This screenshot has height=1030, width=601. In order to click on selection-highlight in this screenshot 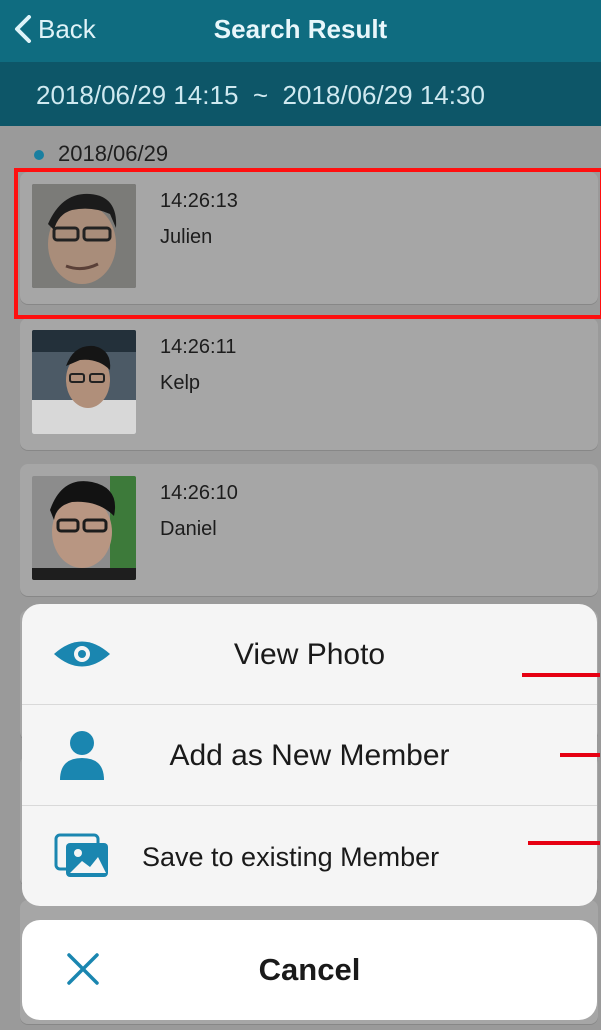, I will do `click(307, 243)`.